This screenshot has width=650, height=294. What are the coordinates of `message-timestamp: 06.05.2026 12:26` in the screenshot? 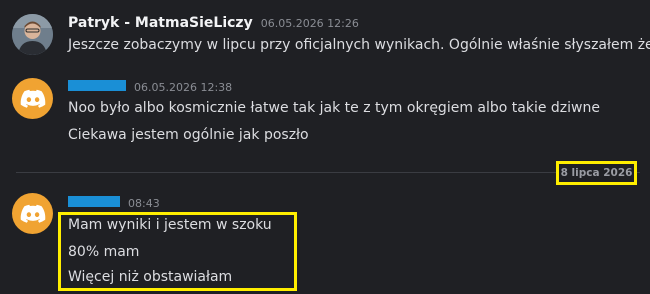 It's located at (309, 23).